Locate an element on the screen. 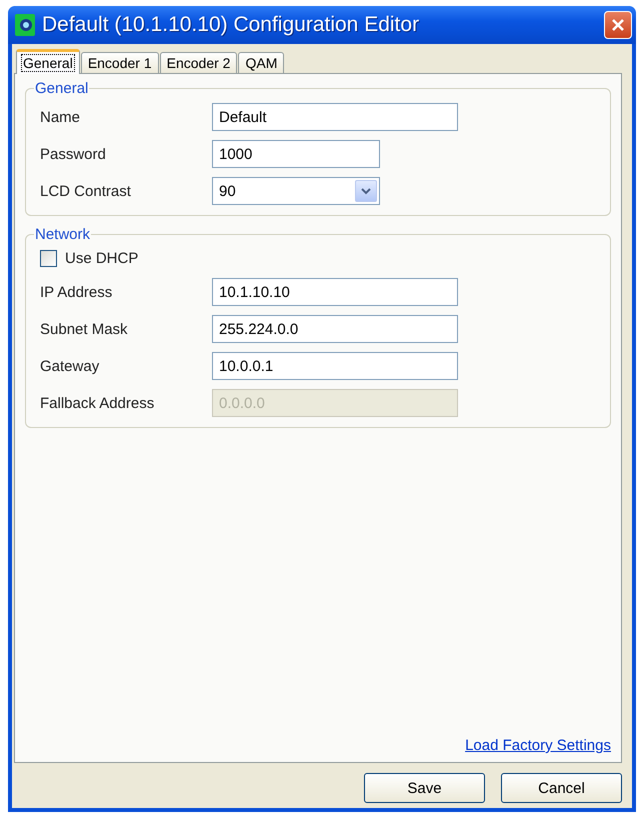 This screenshot has width=640, height=817. input-field: 10.0.0.1 is located at coordinates (335, 366).